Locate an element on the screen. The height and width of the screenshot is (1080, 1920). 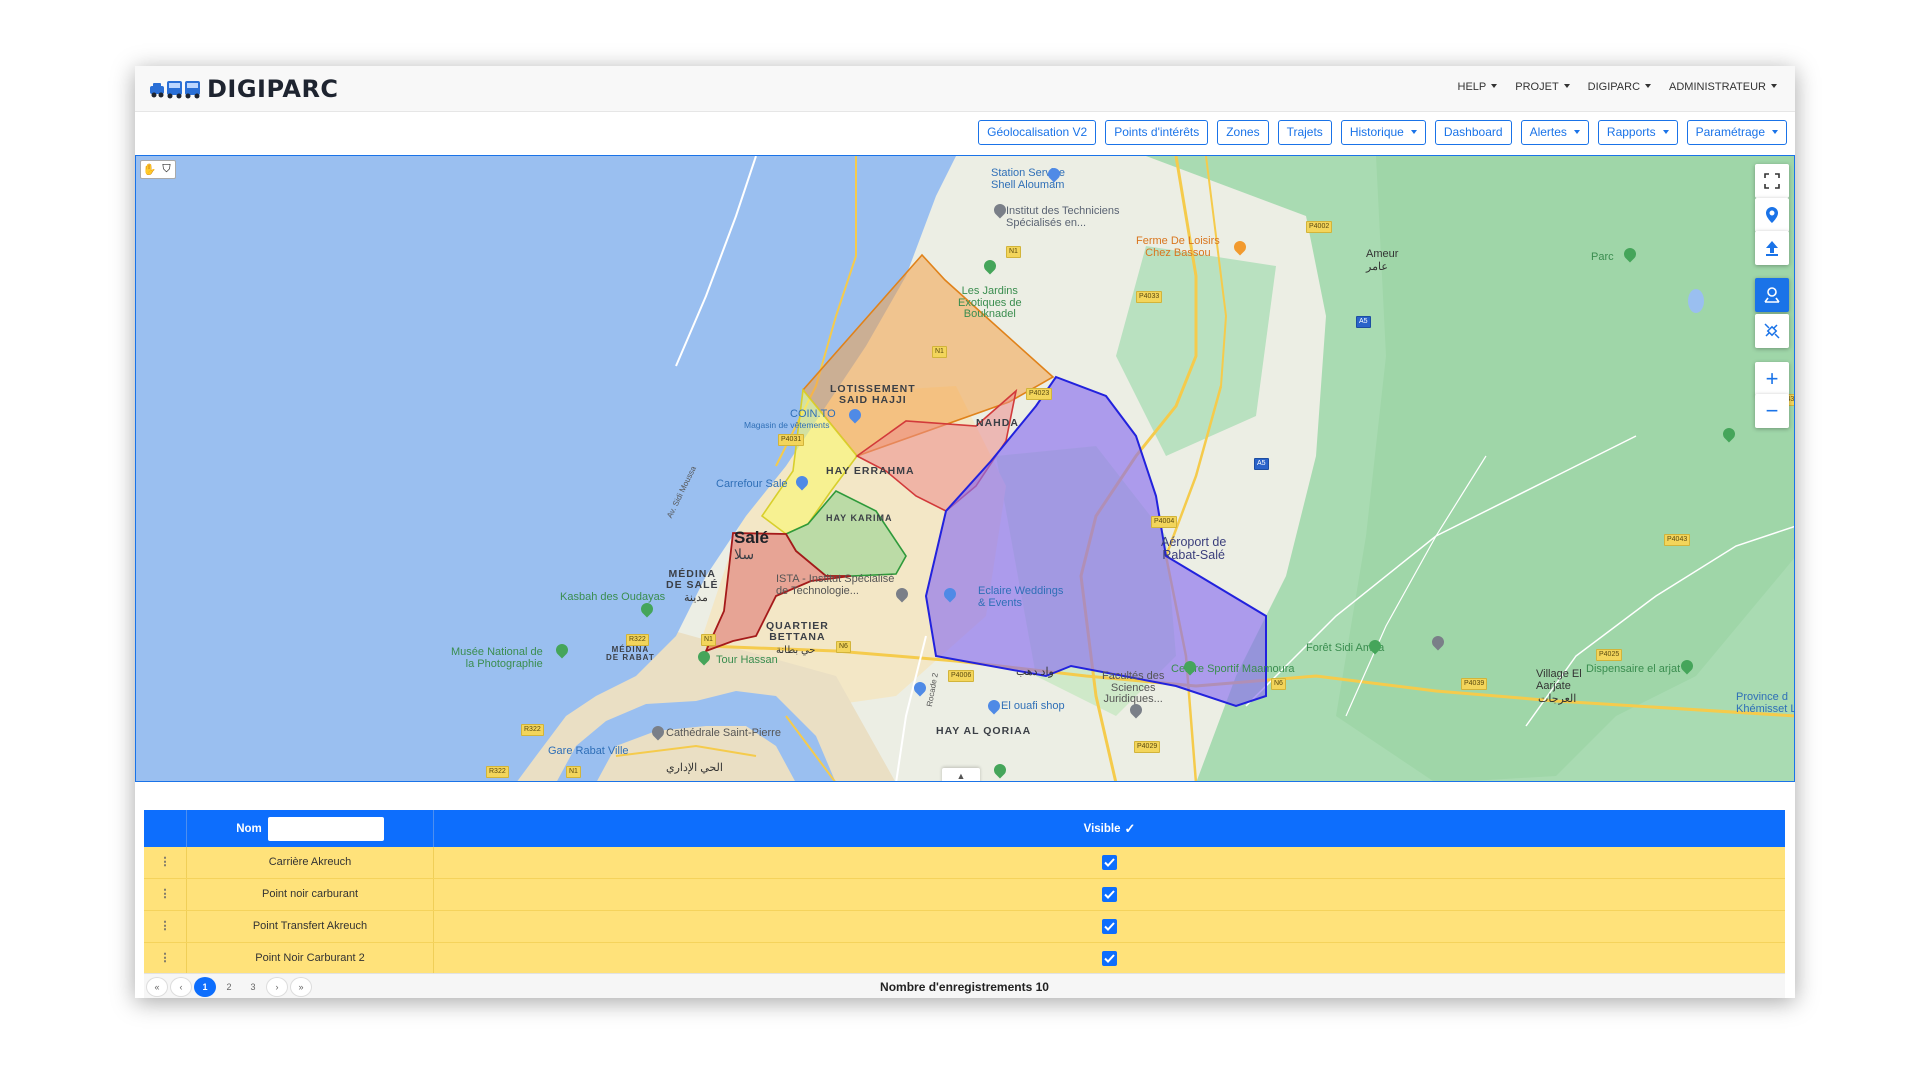
map-label-dispensaire: Dispensaire el arjat is located at coordinates (1633, 669).